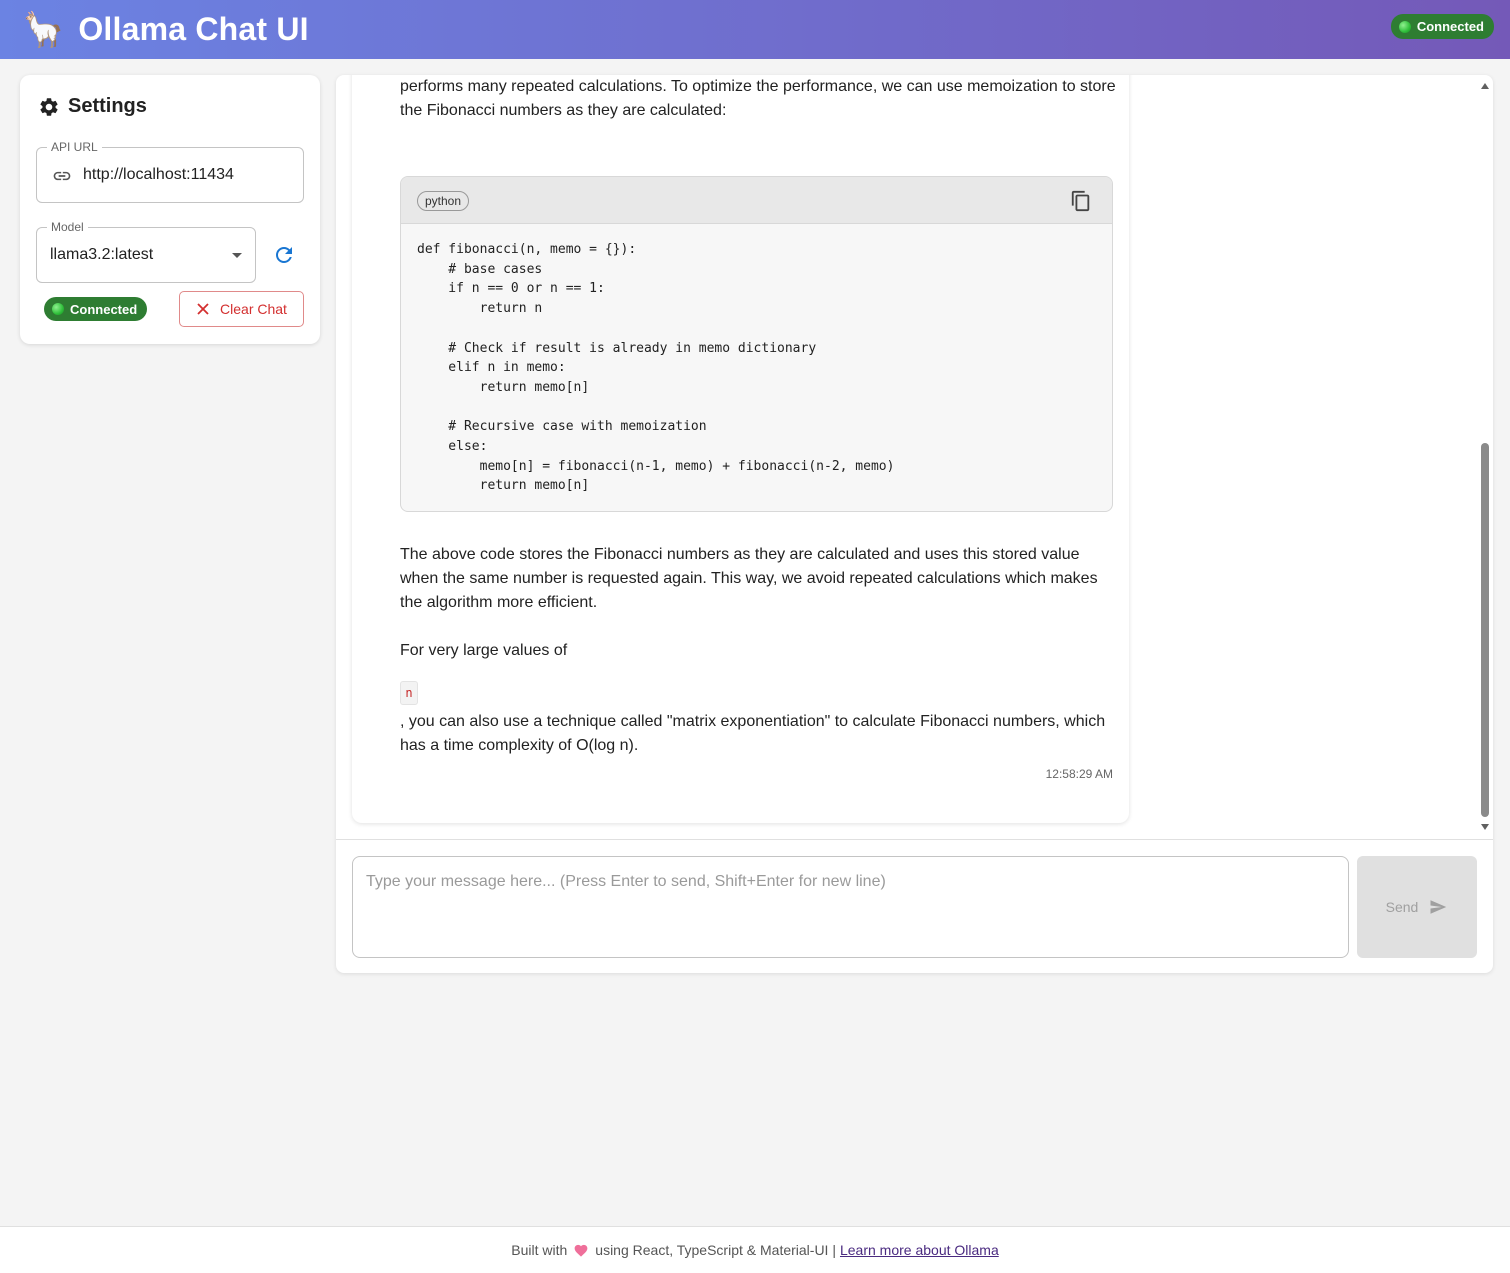 This screenshot has height=1273, width=1510. What do you see at coordinates (253, 309) in the screenshot?
I see `clear-chat-label: Clear Chat` at bounding box center [253, 309].